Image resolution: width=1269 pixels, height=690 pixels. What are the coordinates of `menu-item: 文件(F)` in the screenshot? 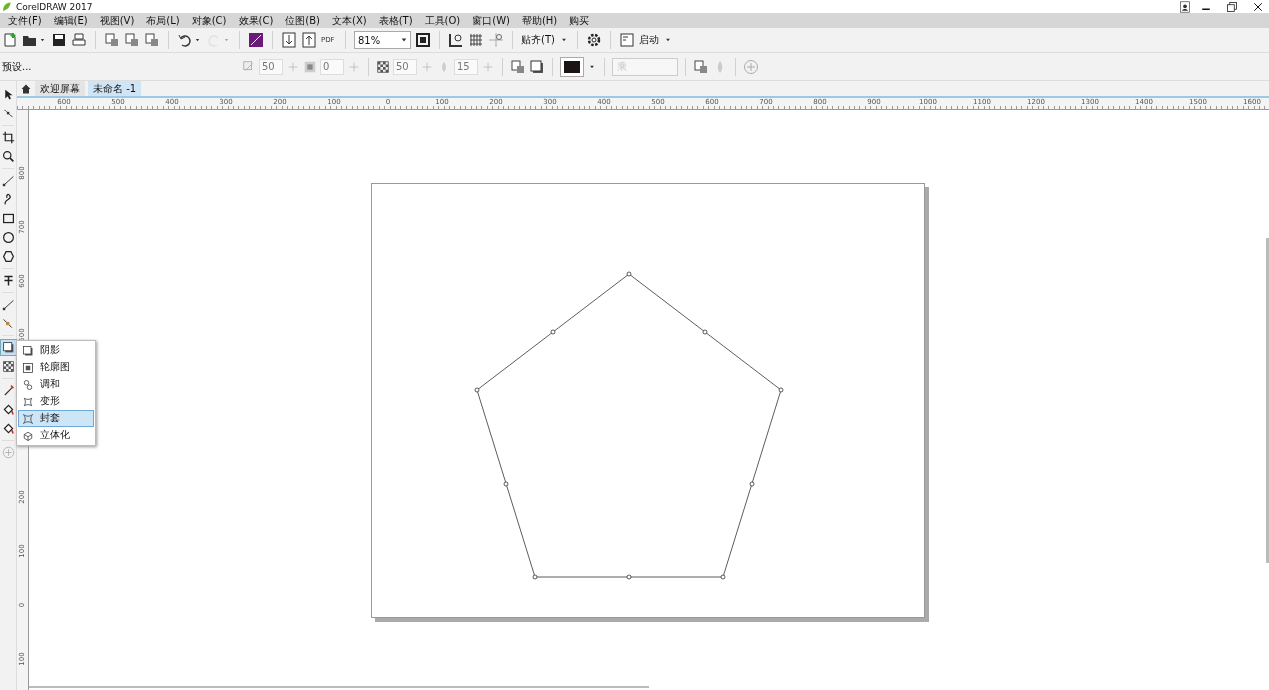 It's located at (25, 20).